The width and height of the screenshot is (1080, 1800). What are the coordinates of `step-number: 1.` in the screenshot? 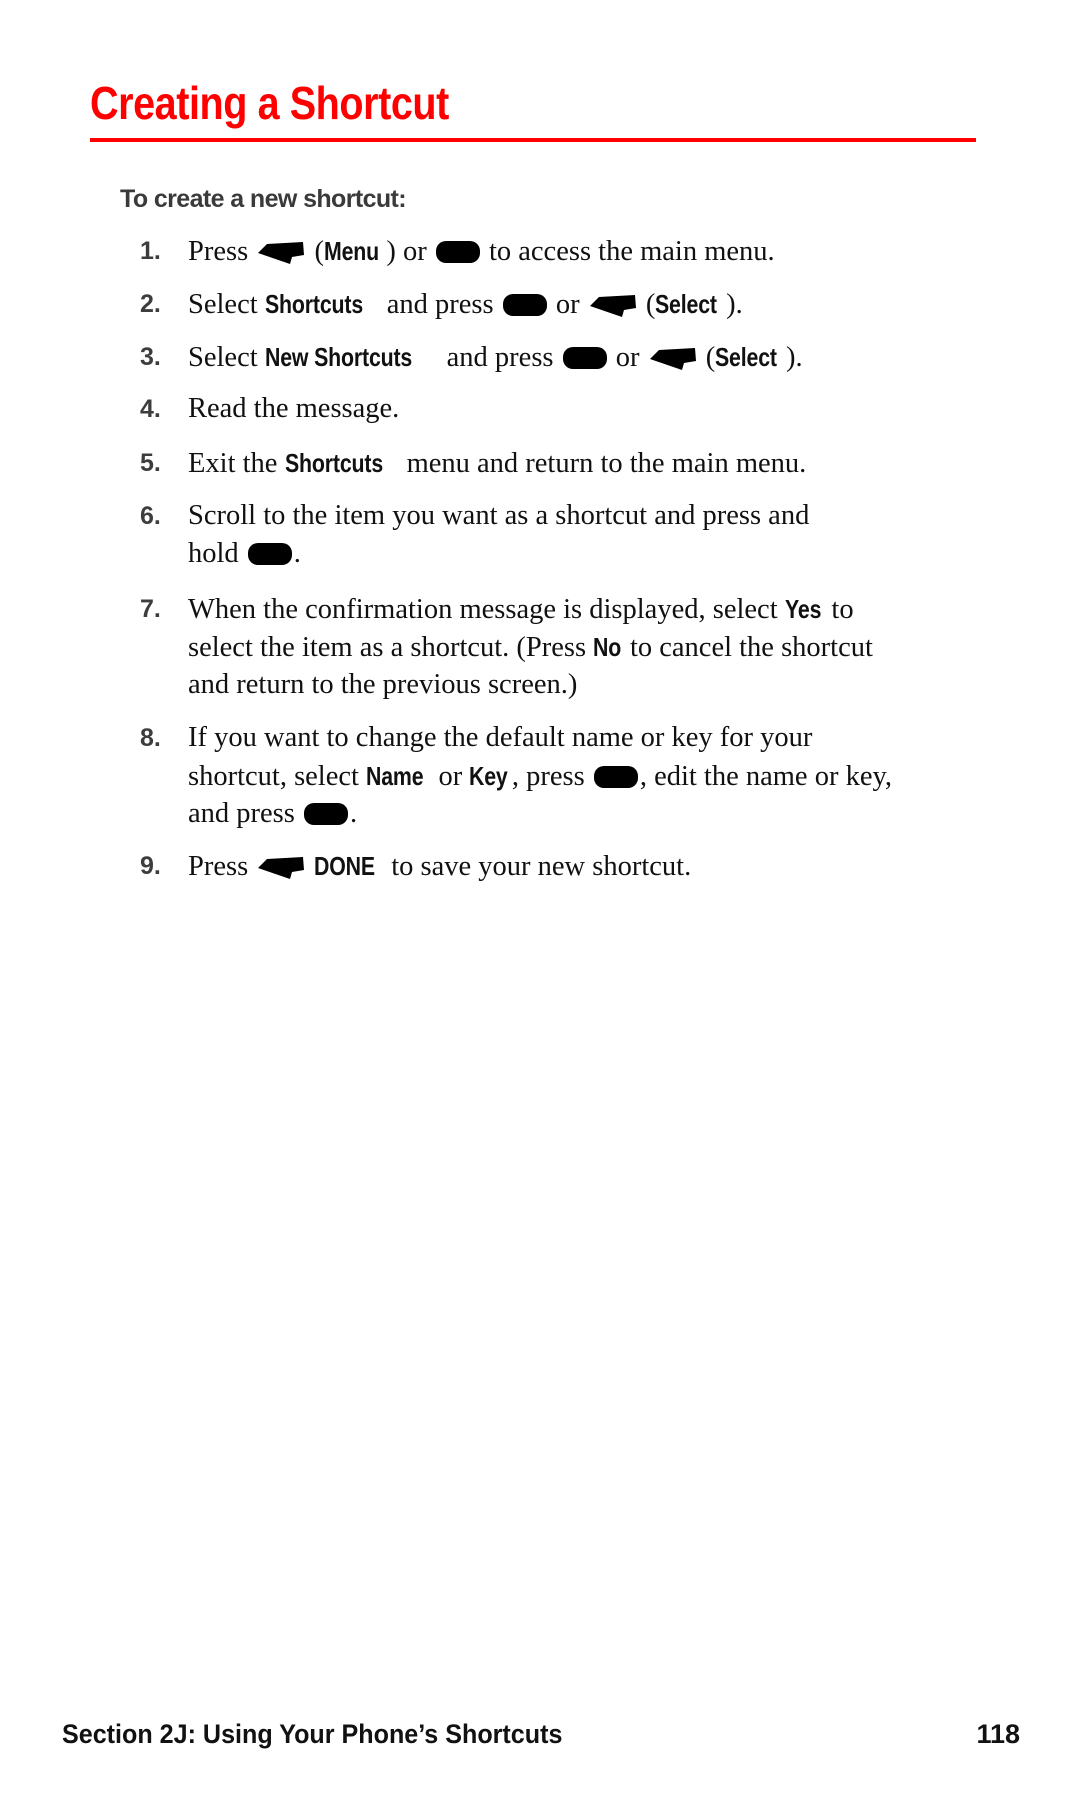 It's located at (150, 251).